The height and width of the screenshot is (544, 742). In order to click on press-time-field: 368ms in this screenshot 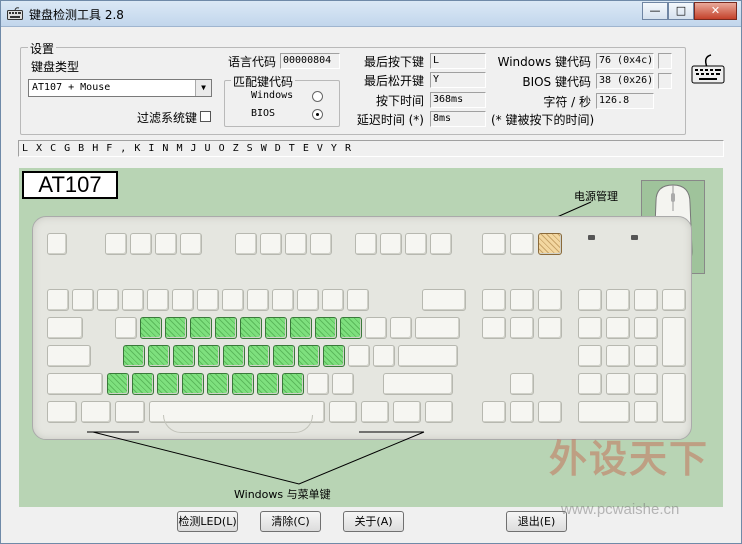, I will do `click(458, 100)`.